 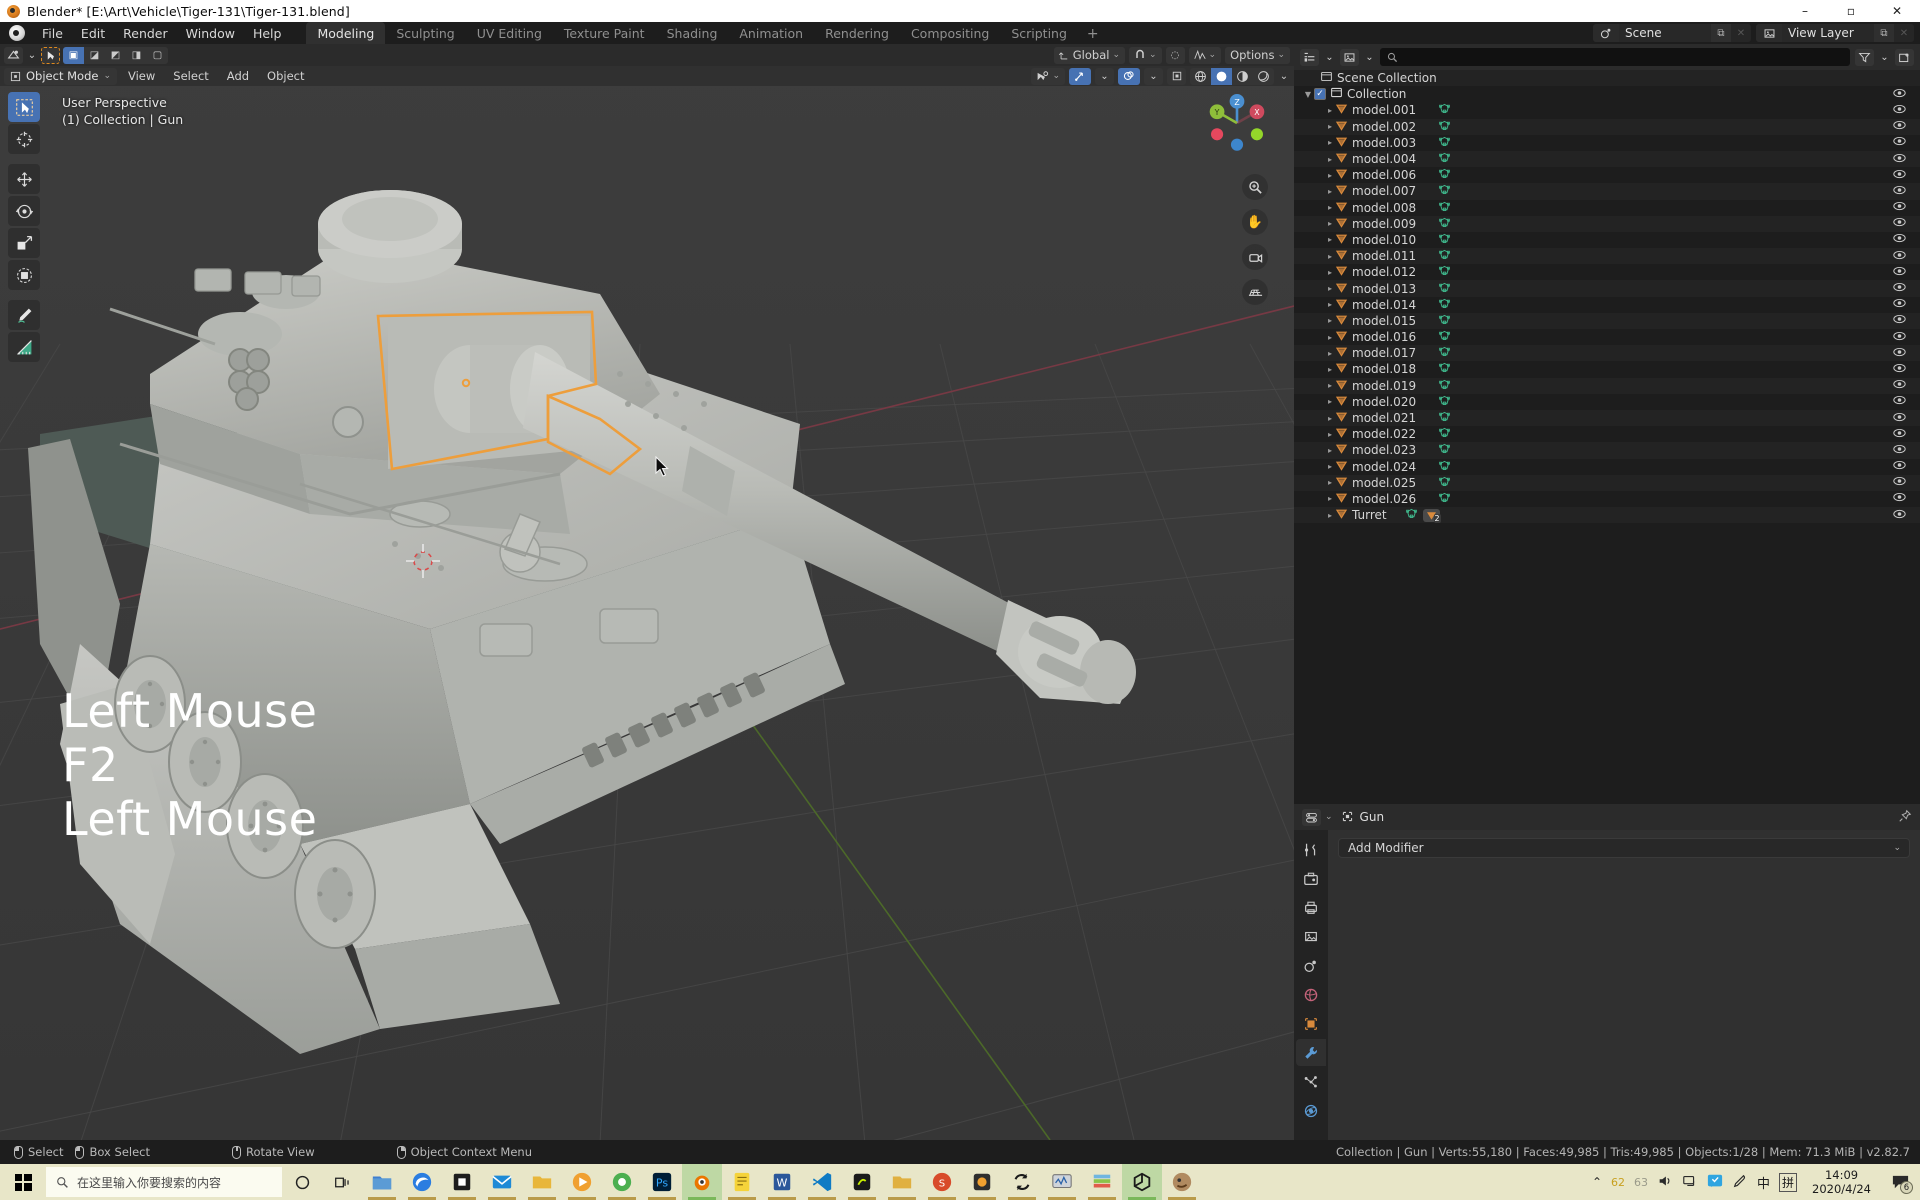 I want to click on tool-tweak-select, so click(x=24, y=107).